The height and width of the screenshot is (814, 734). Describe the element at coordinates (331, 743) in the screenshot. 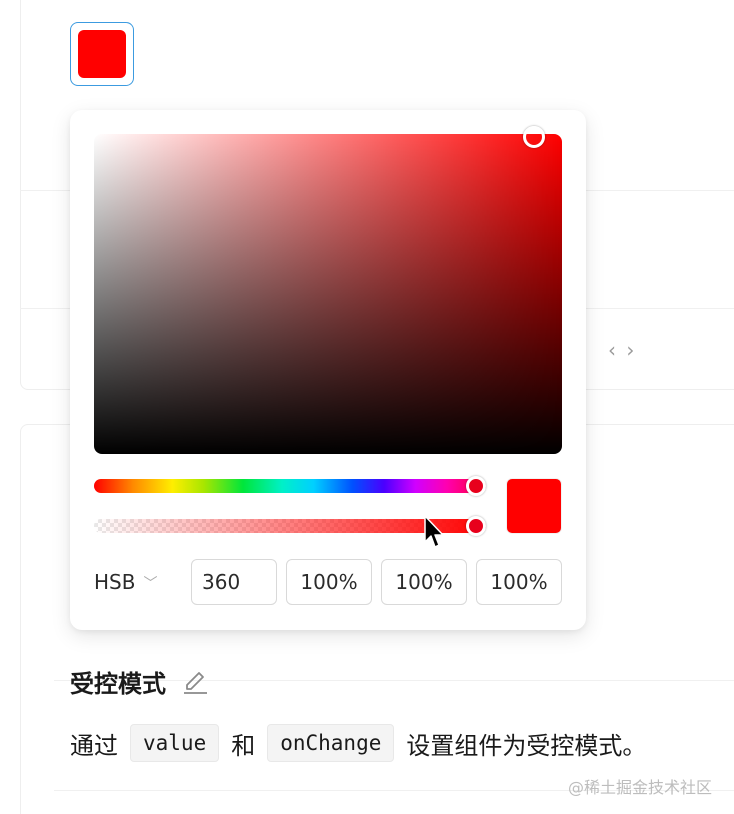

I see `inline-code-onchange: onChange` at that location.